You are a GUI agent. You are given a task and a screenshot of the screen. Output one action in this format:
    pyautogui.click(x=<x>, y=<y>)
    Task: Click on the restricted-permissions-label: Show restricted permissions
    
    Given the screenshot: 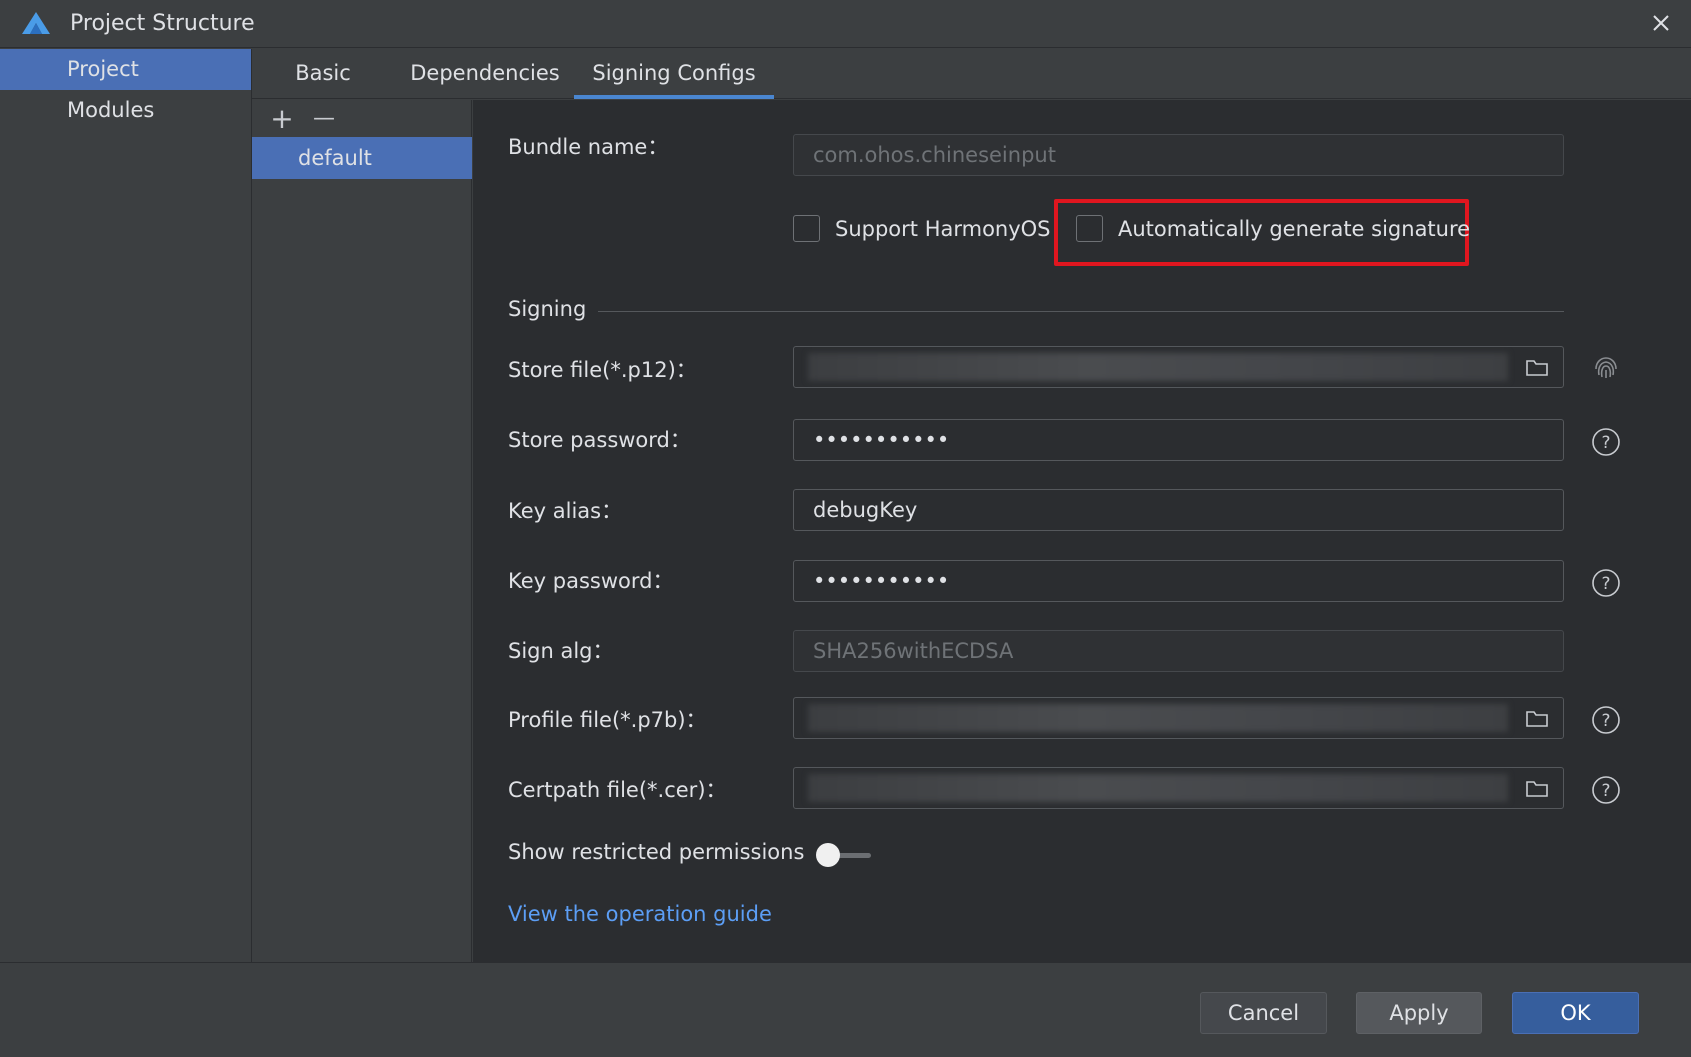 What is the action you would take?
    pyautogui.click(x=656, y=852)
    